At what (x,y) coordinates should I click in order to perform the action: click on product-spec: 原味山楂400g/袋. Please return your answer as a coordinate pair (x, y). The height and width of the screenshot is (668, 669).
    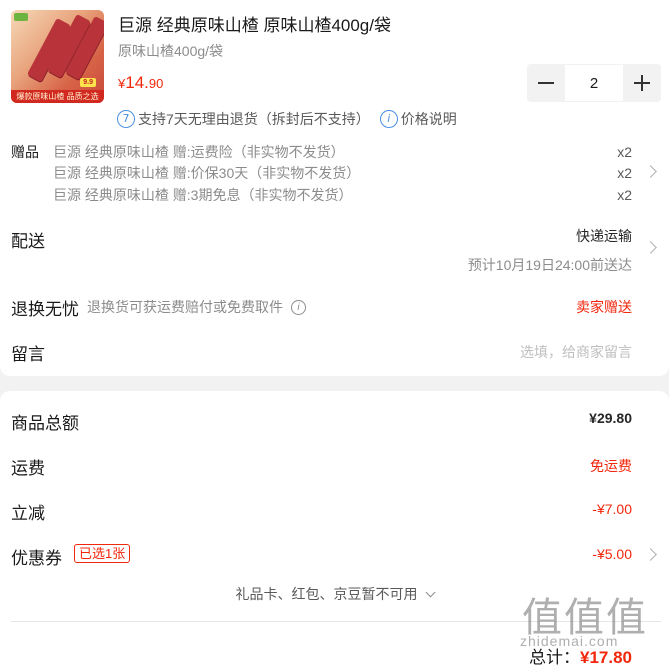
    Looking at the image, I should click on (171, 51).